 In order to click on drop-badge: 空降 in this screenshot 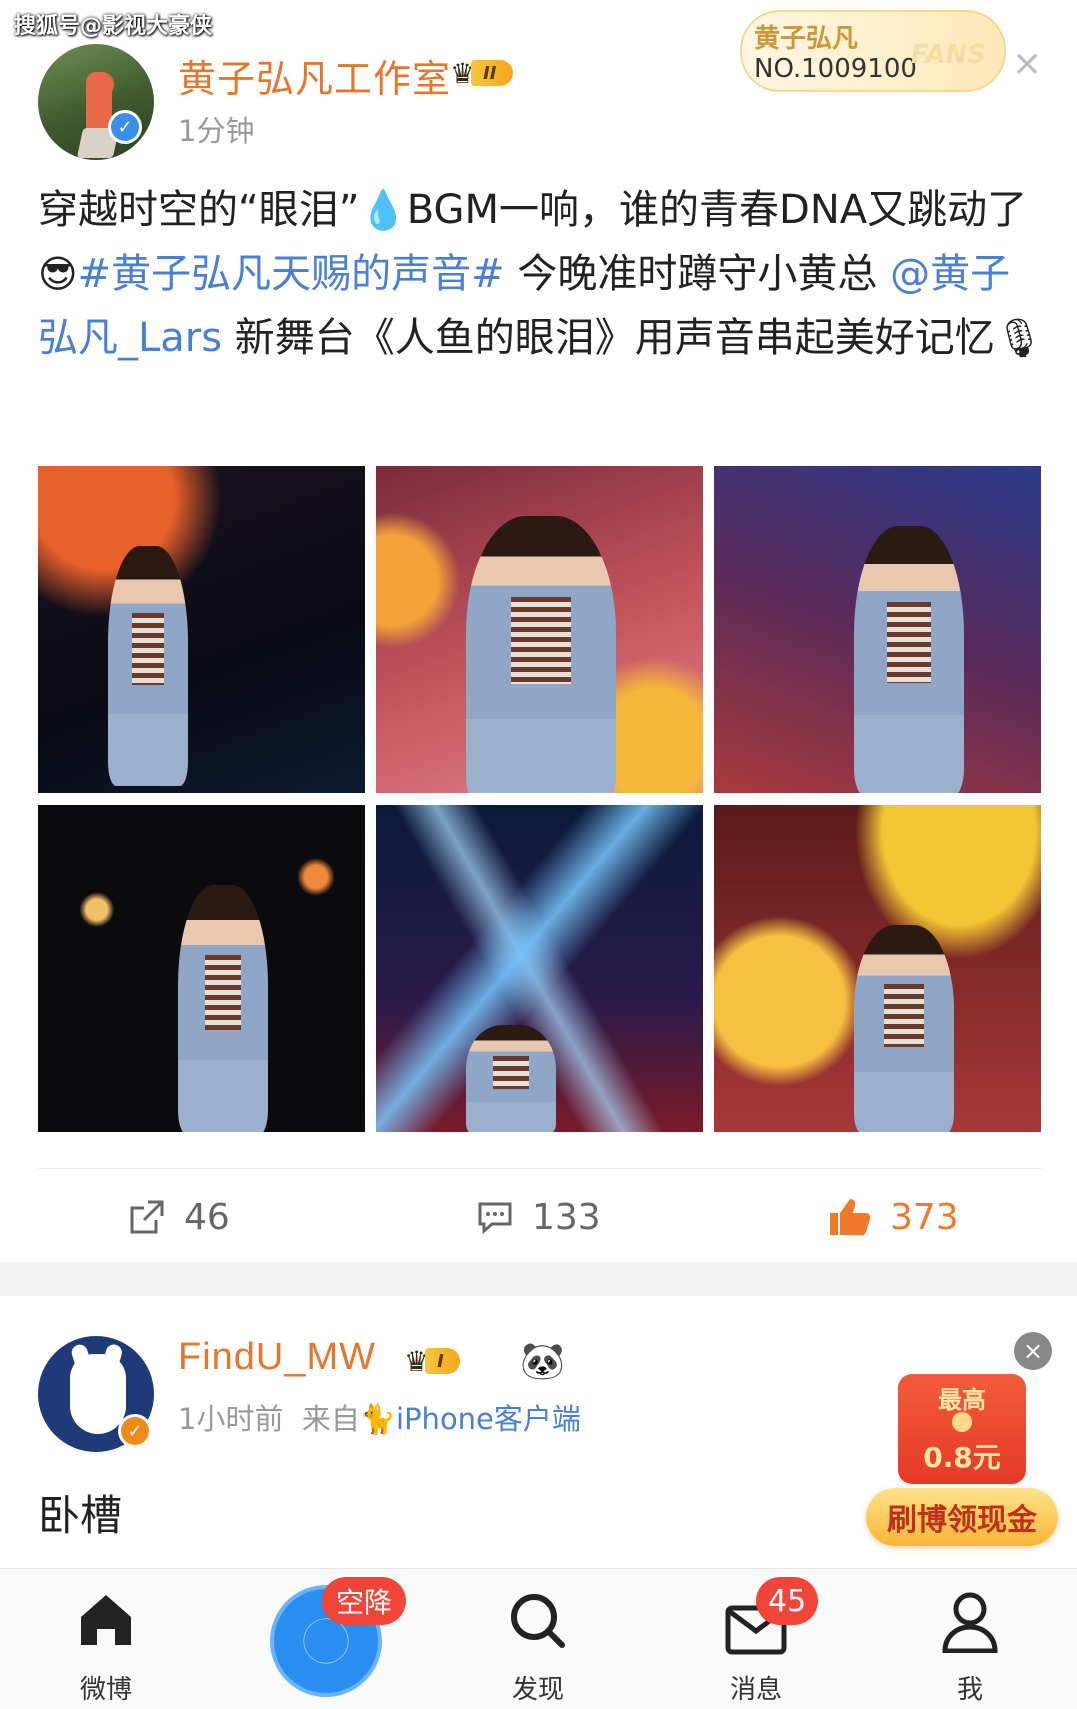, I will do `click(364, 1601)`.